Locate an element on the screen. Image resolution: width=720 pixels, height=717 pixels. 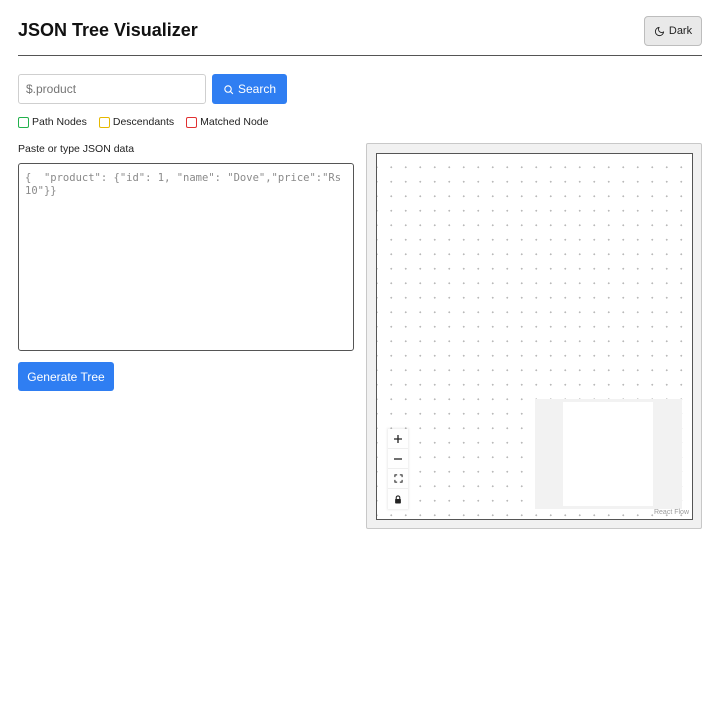
flow-controls is located at coordinates (398, 469).